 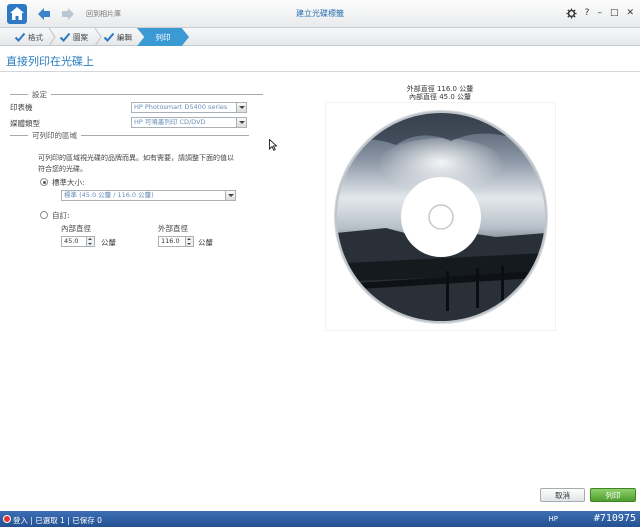 I want to click on settings-section-header: 設定, so click(x=136, y=94).